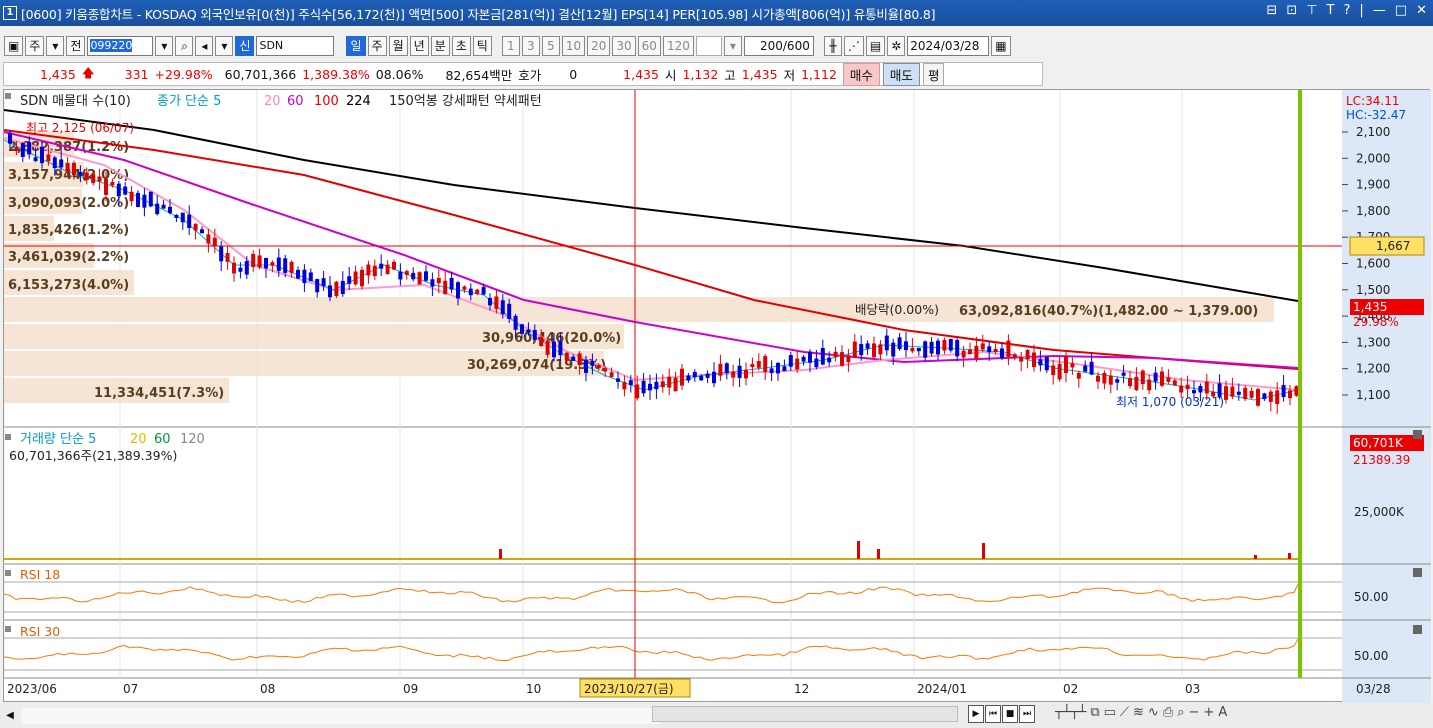 This screenshot has height=728, width=1433. Describe the element at coordinates (1194, 712) in the screenshot. I see `zoom-out-icon: −` at that location.